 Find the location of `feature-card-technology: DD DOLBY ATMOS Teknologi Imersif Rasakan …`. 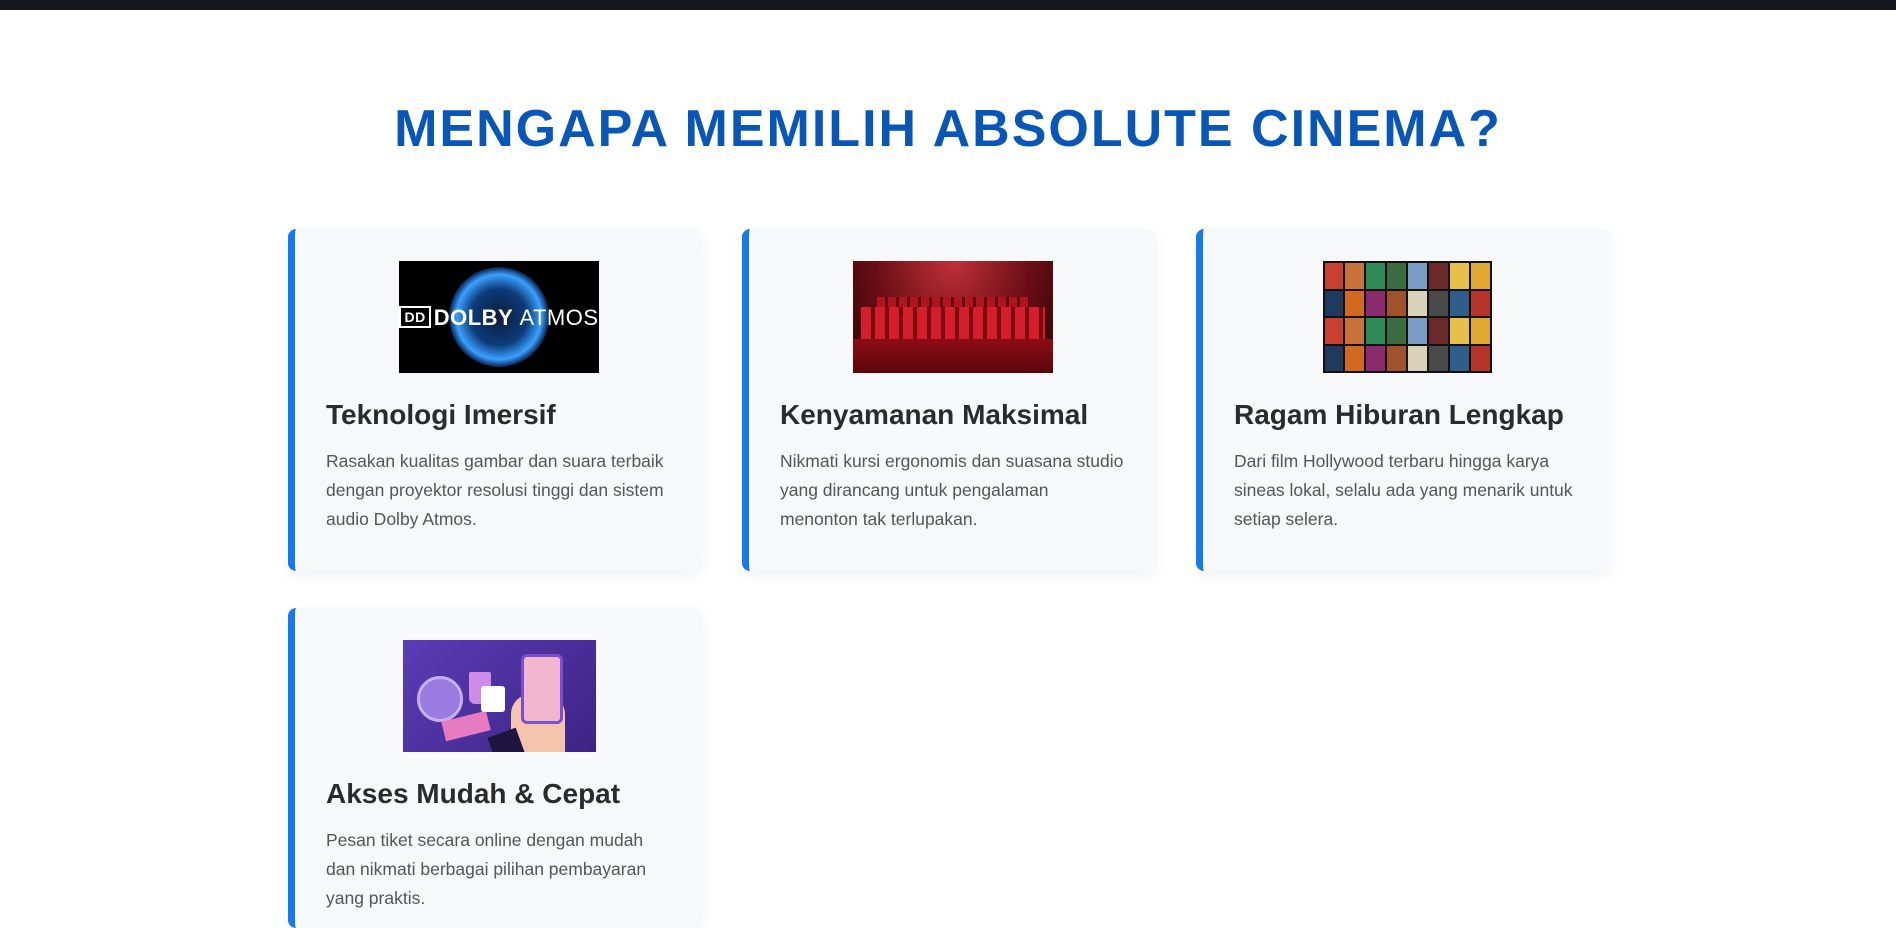

feature-card-technology: DD DOLBY ATMOS Teknologi Imersif Rasakan … is located at coordinates (495, 400).